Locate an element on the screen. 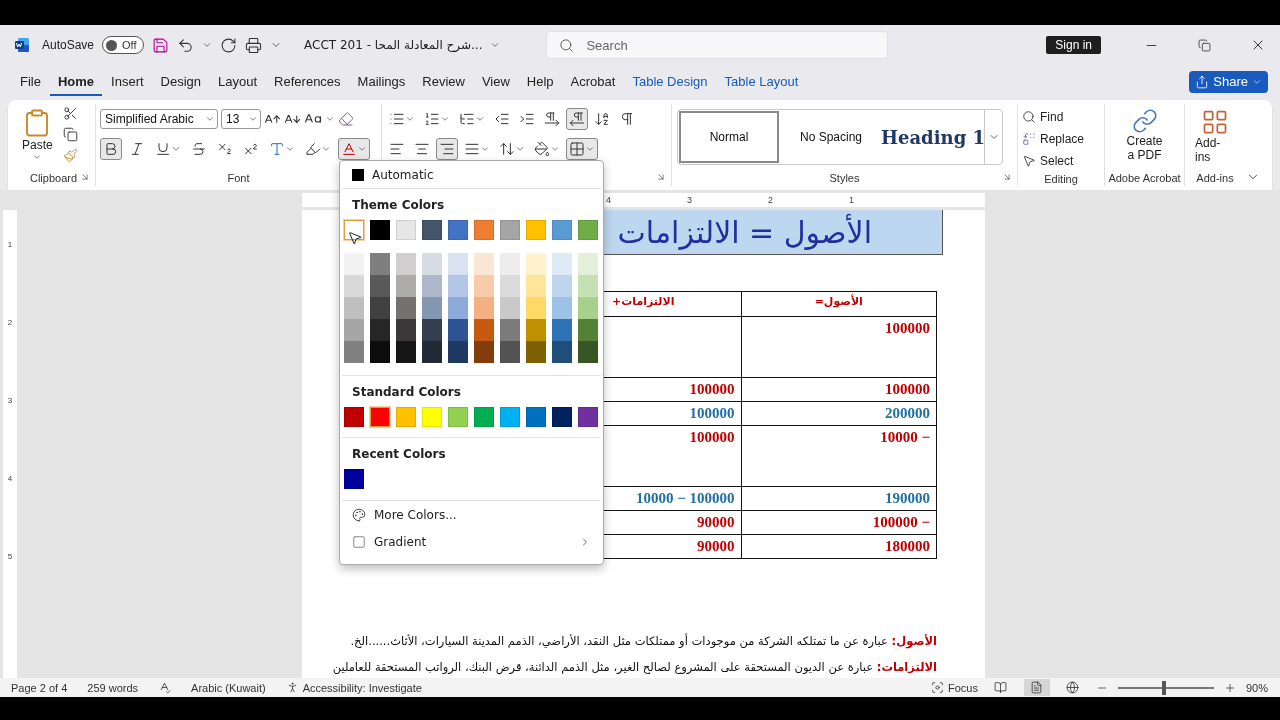 The width and height of the screenshot is (1280, 720). ribbon-tab: Acrobat is located at coordinates (593, 81).